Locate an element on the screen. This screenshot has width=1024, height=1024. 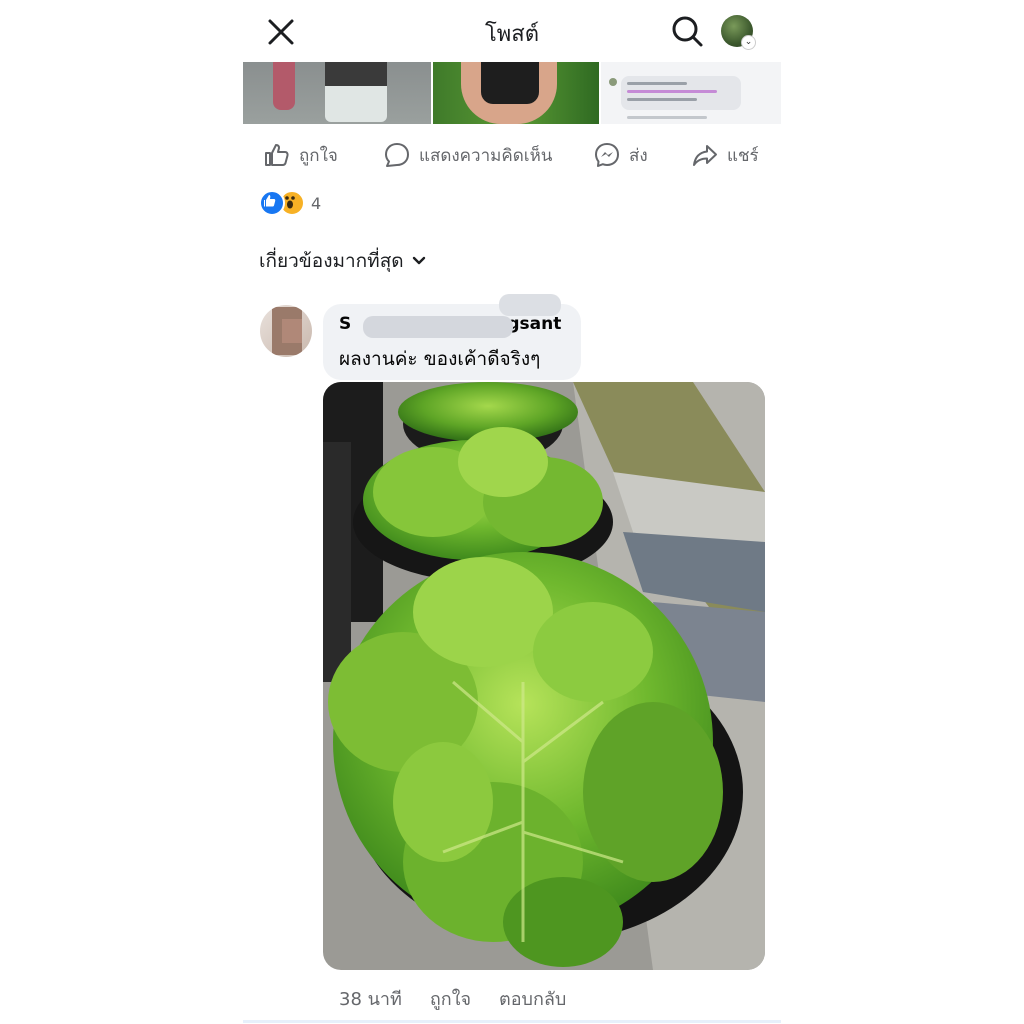
comment-sort-dropdown: เกี่ยวข้องมากที่สุด is located at coordinates (342, 261).